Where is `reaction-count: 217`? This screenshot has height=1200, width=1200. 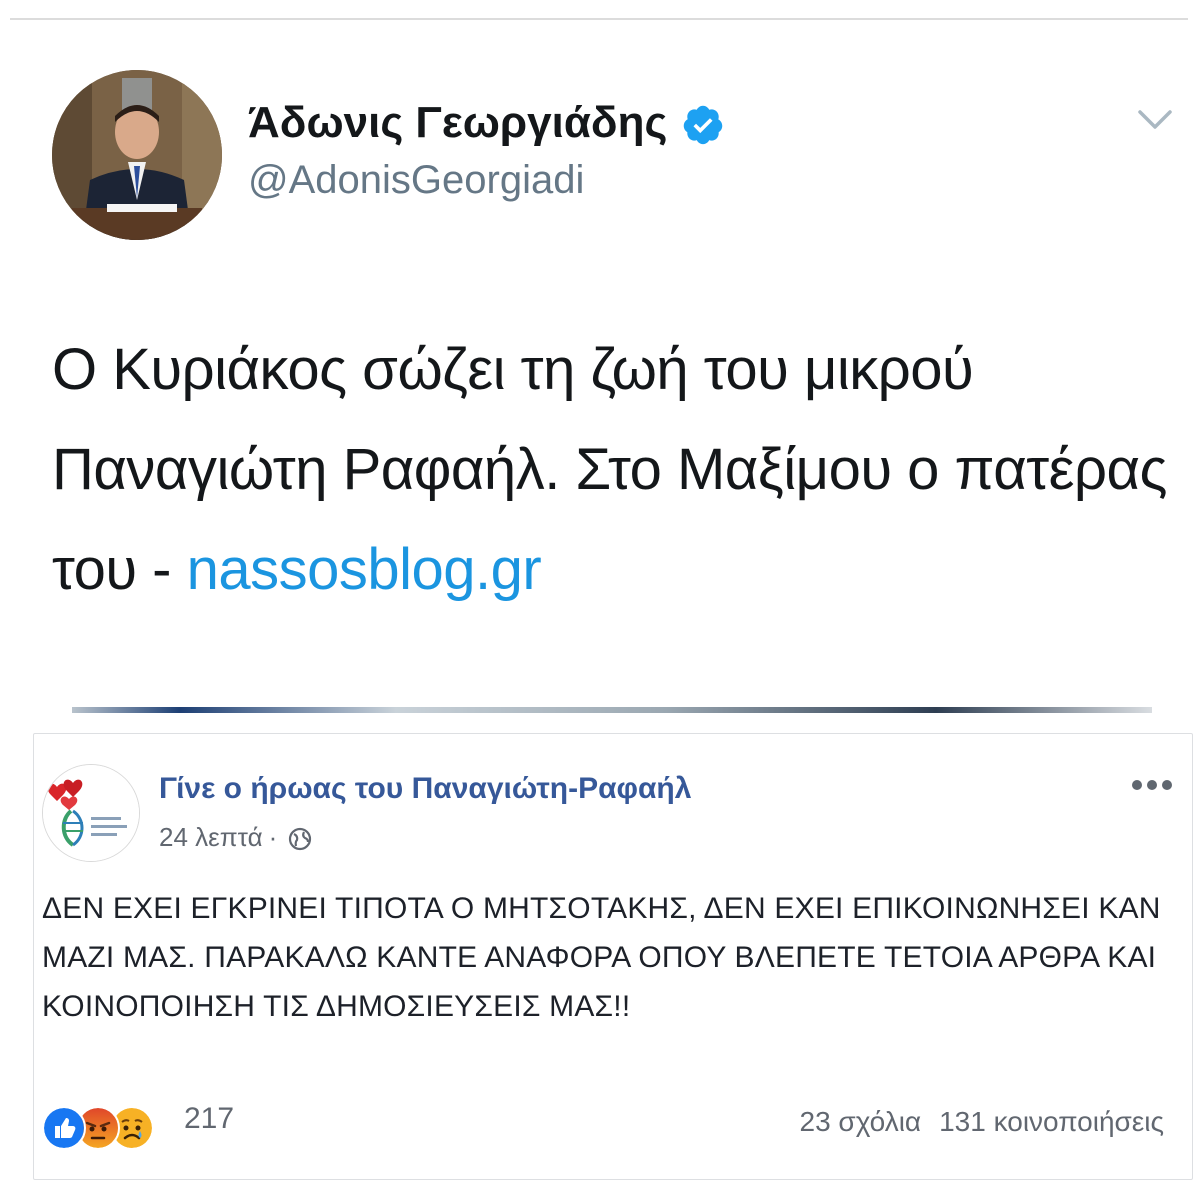 reaction-count: 217 is located at coordinates (209, 1119).